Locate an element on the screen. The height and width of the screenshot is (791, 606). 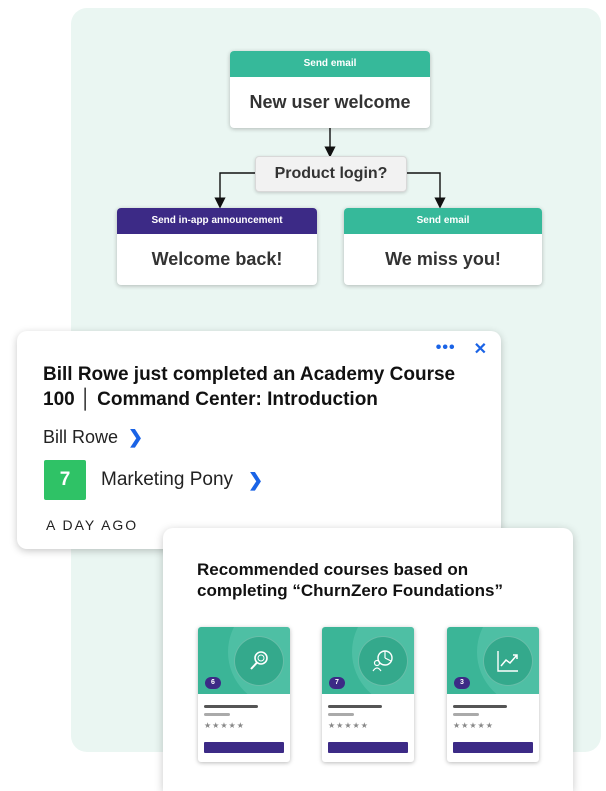
course-number-badge: 3 is located at coordinates (462, 683).